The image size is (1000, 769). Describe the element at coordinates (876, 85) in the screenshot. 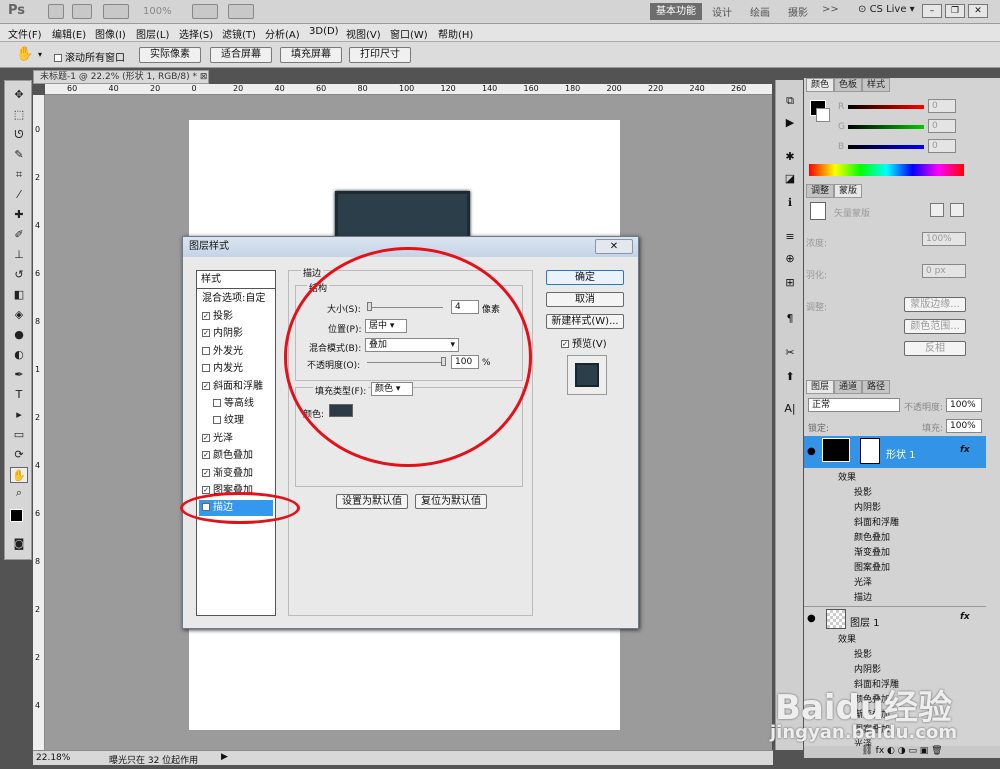

I see `tab-styles: 样式` at that location.